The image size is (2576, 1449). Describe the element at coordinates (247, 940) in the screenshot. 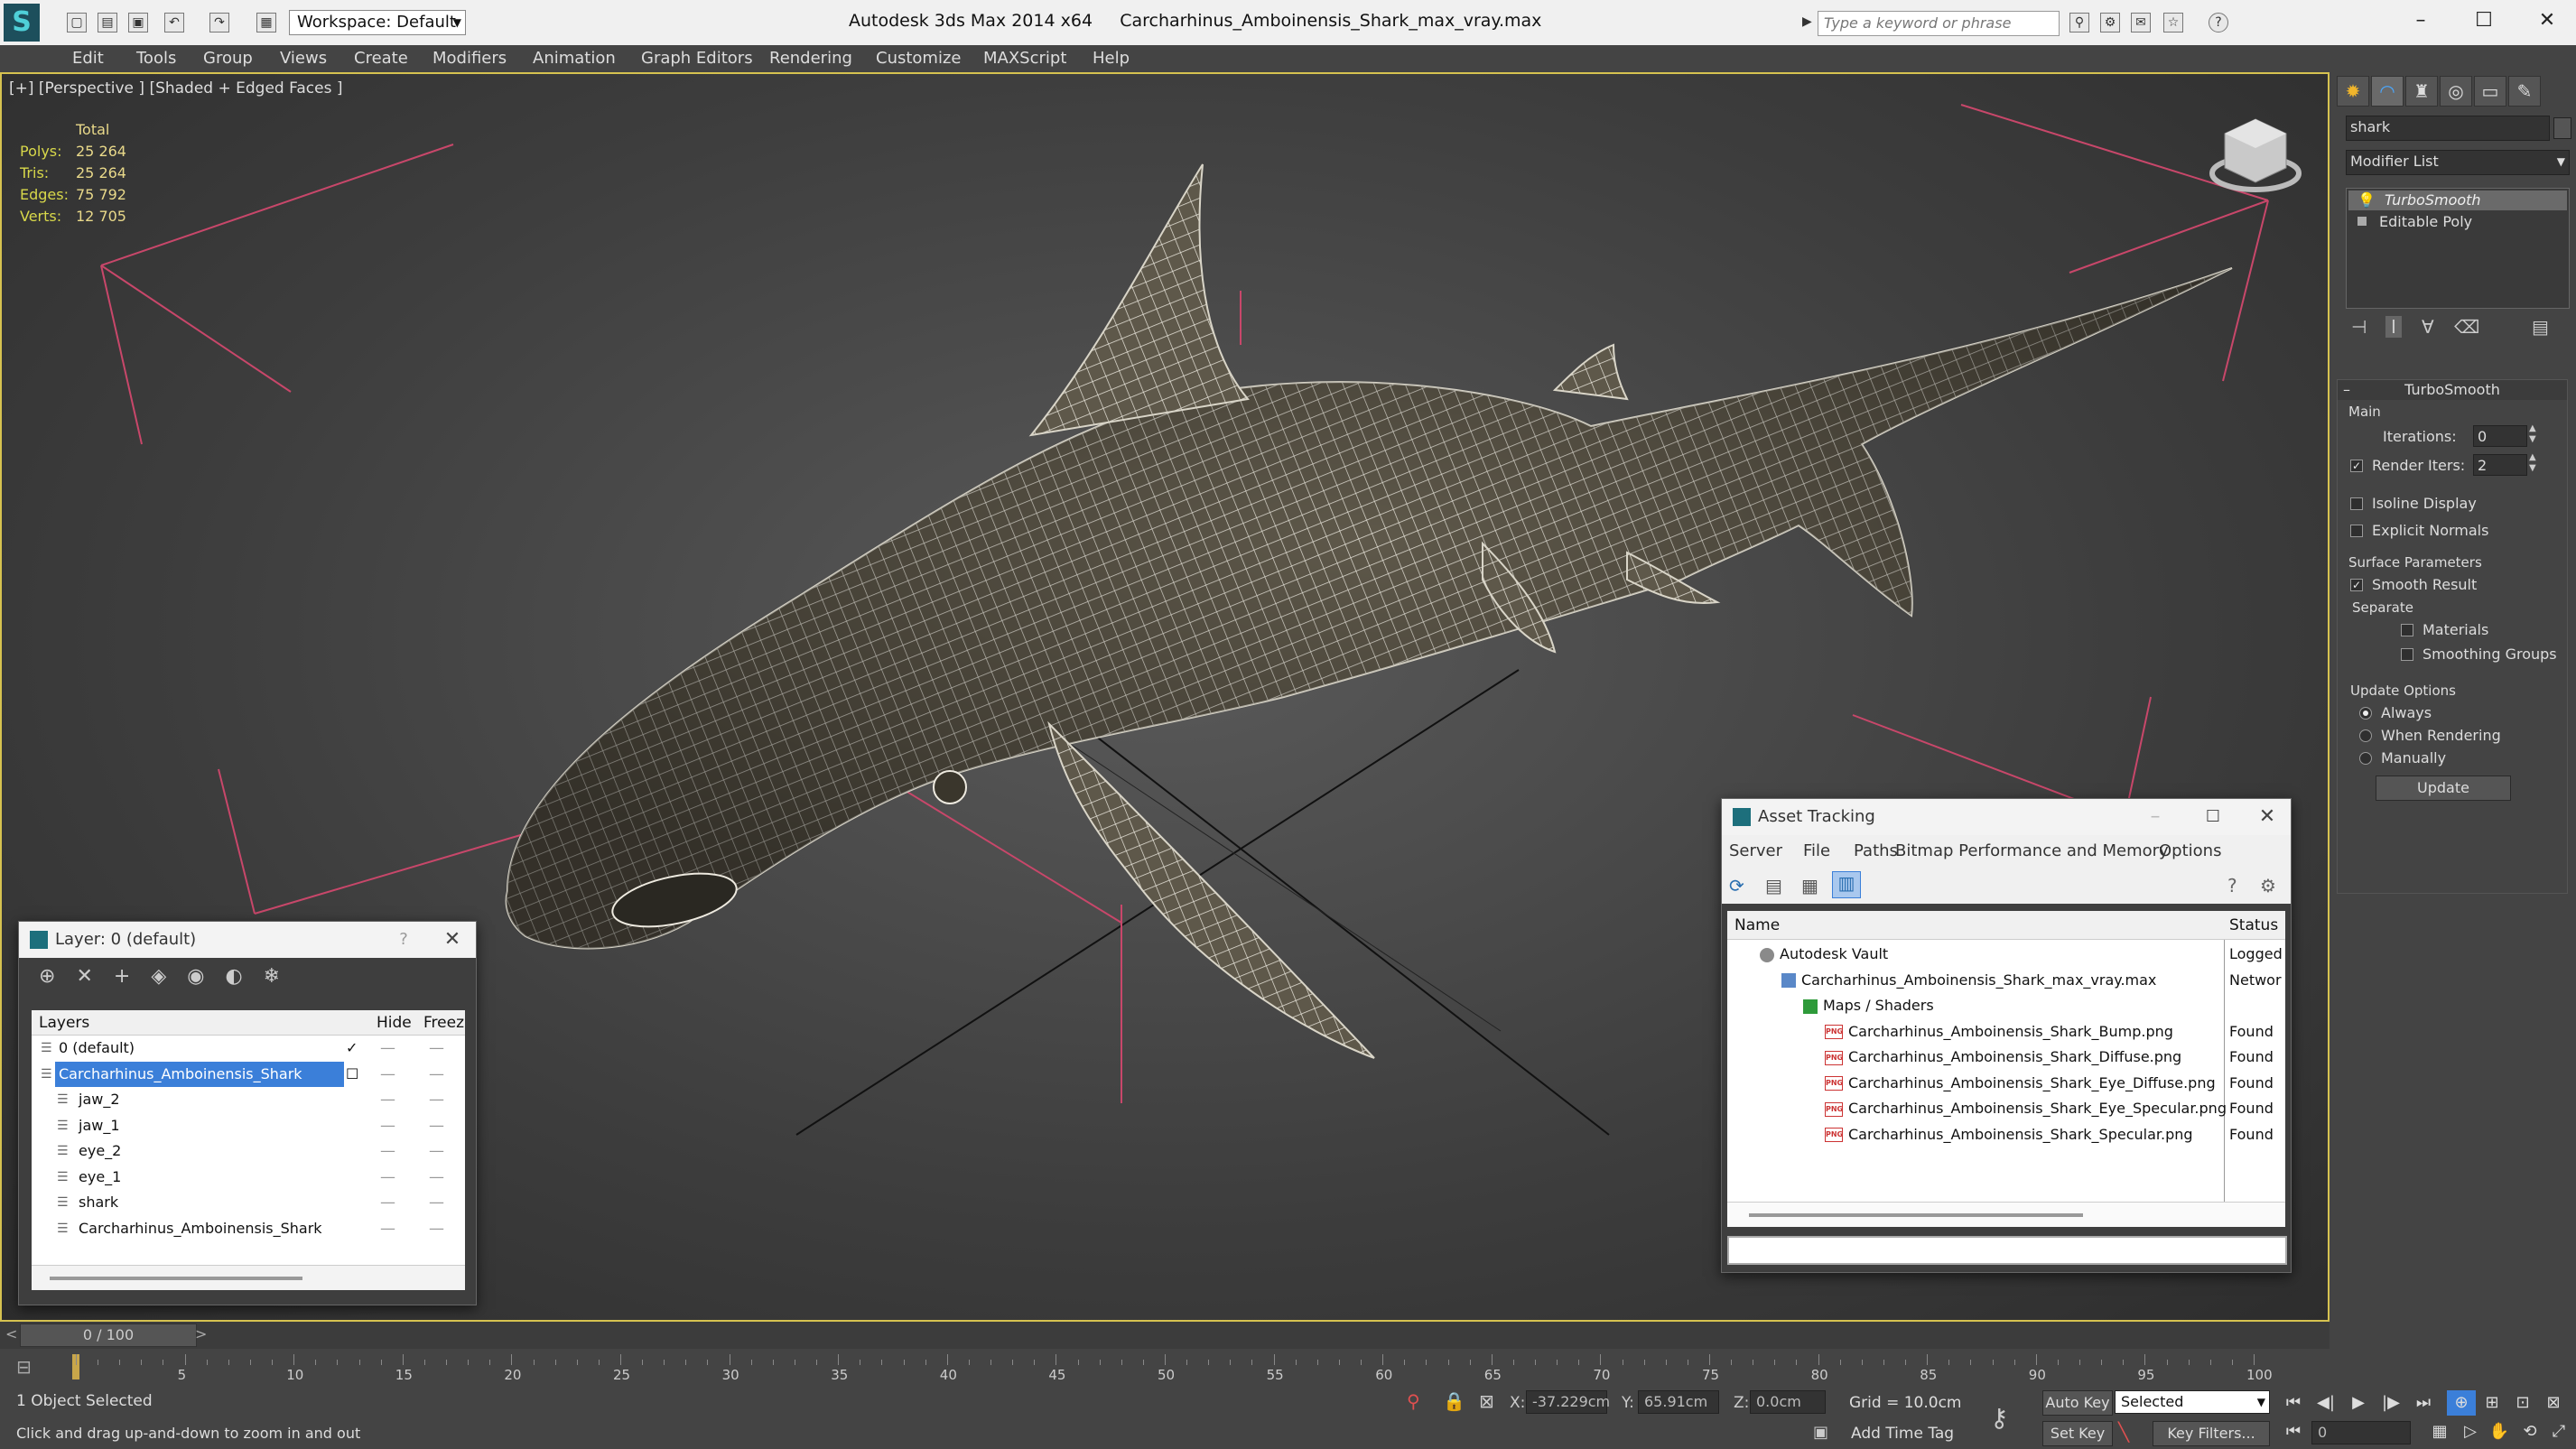

I see `layer-window-titlebar: Layer: 0 (default) ? ✕` at that location.